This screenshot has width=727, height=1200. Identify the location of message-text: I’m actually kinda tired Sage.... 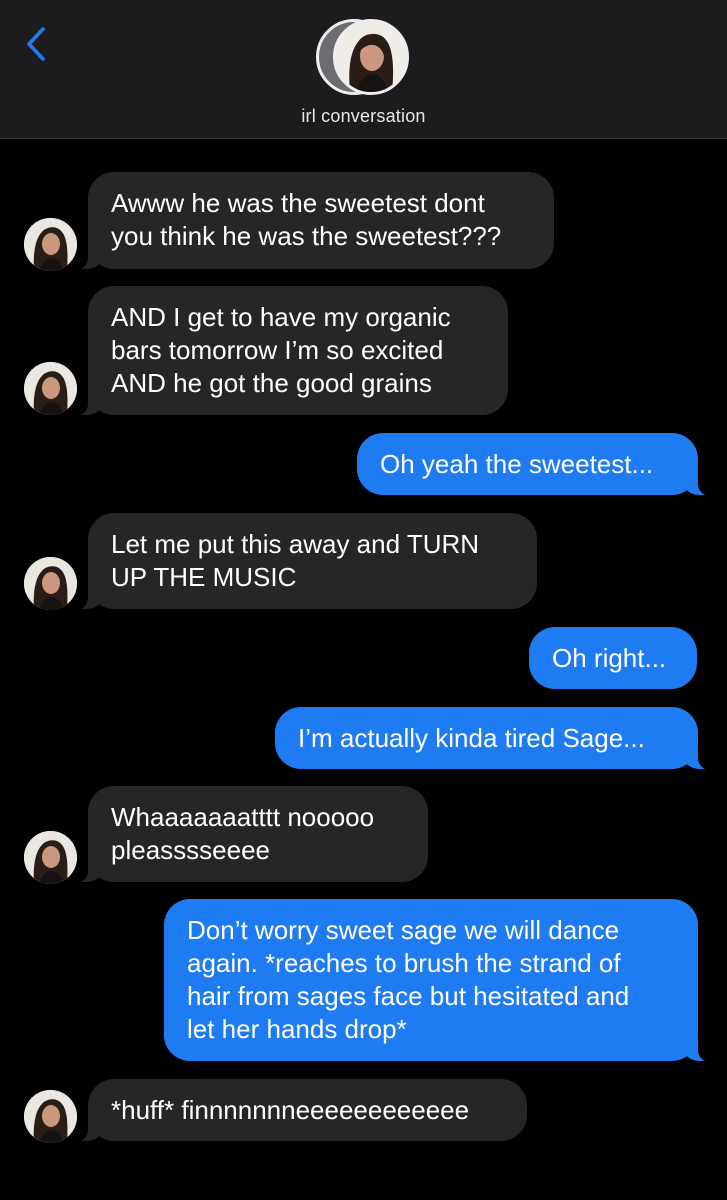
(471, 738).